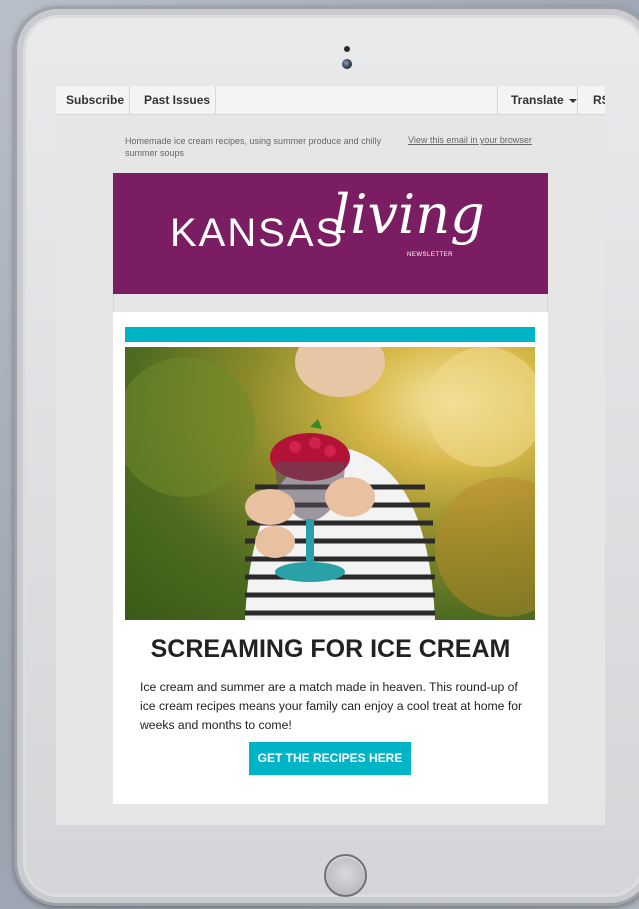  I want to click on logo-living: living, so click(409, 214).